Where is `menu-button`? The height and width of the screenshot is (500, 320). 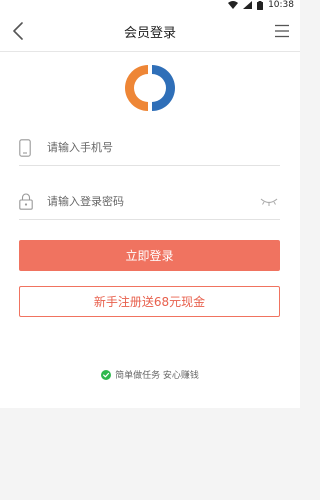 menu-button is located at coordinates (282, 31).